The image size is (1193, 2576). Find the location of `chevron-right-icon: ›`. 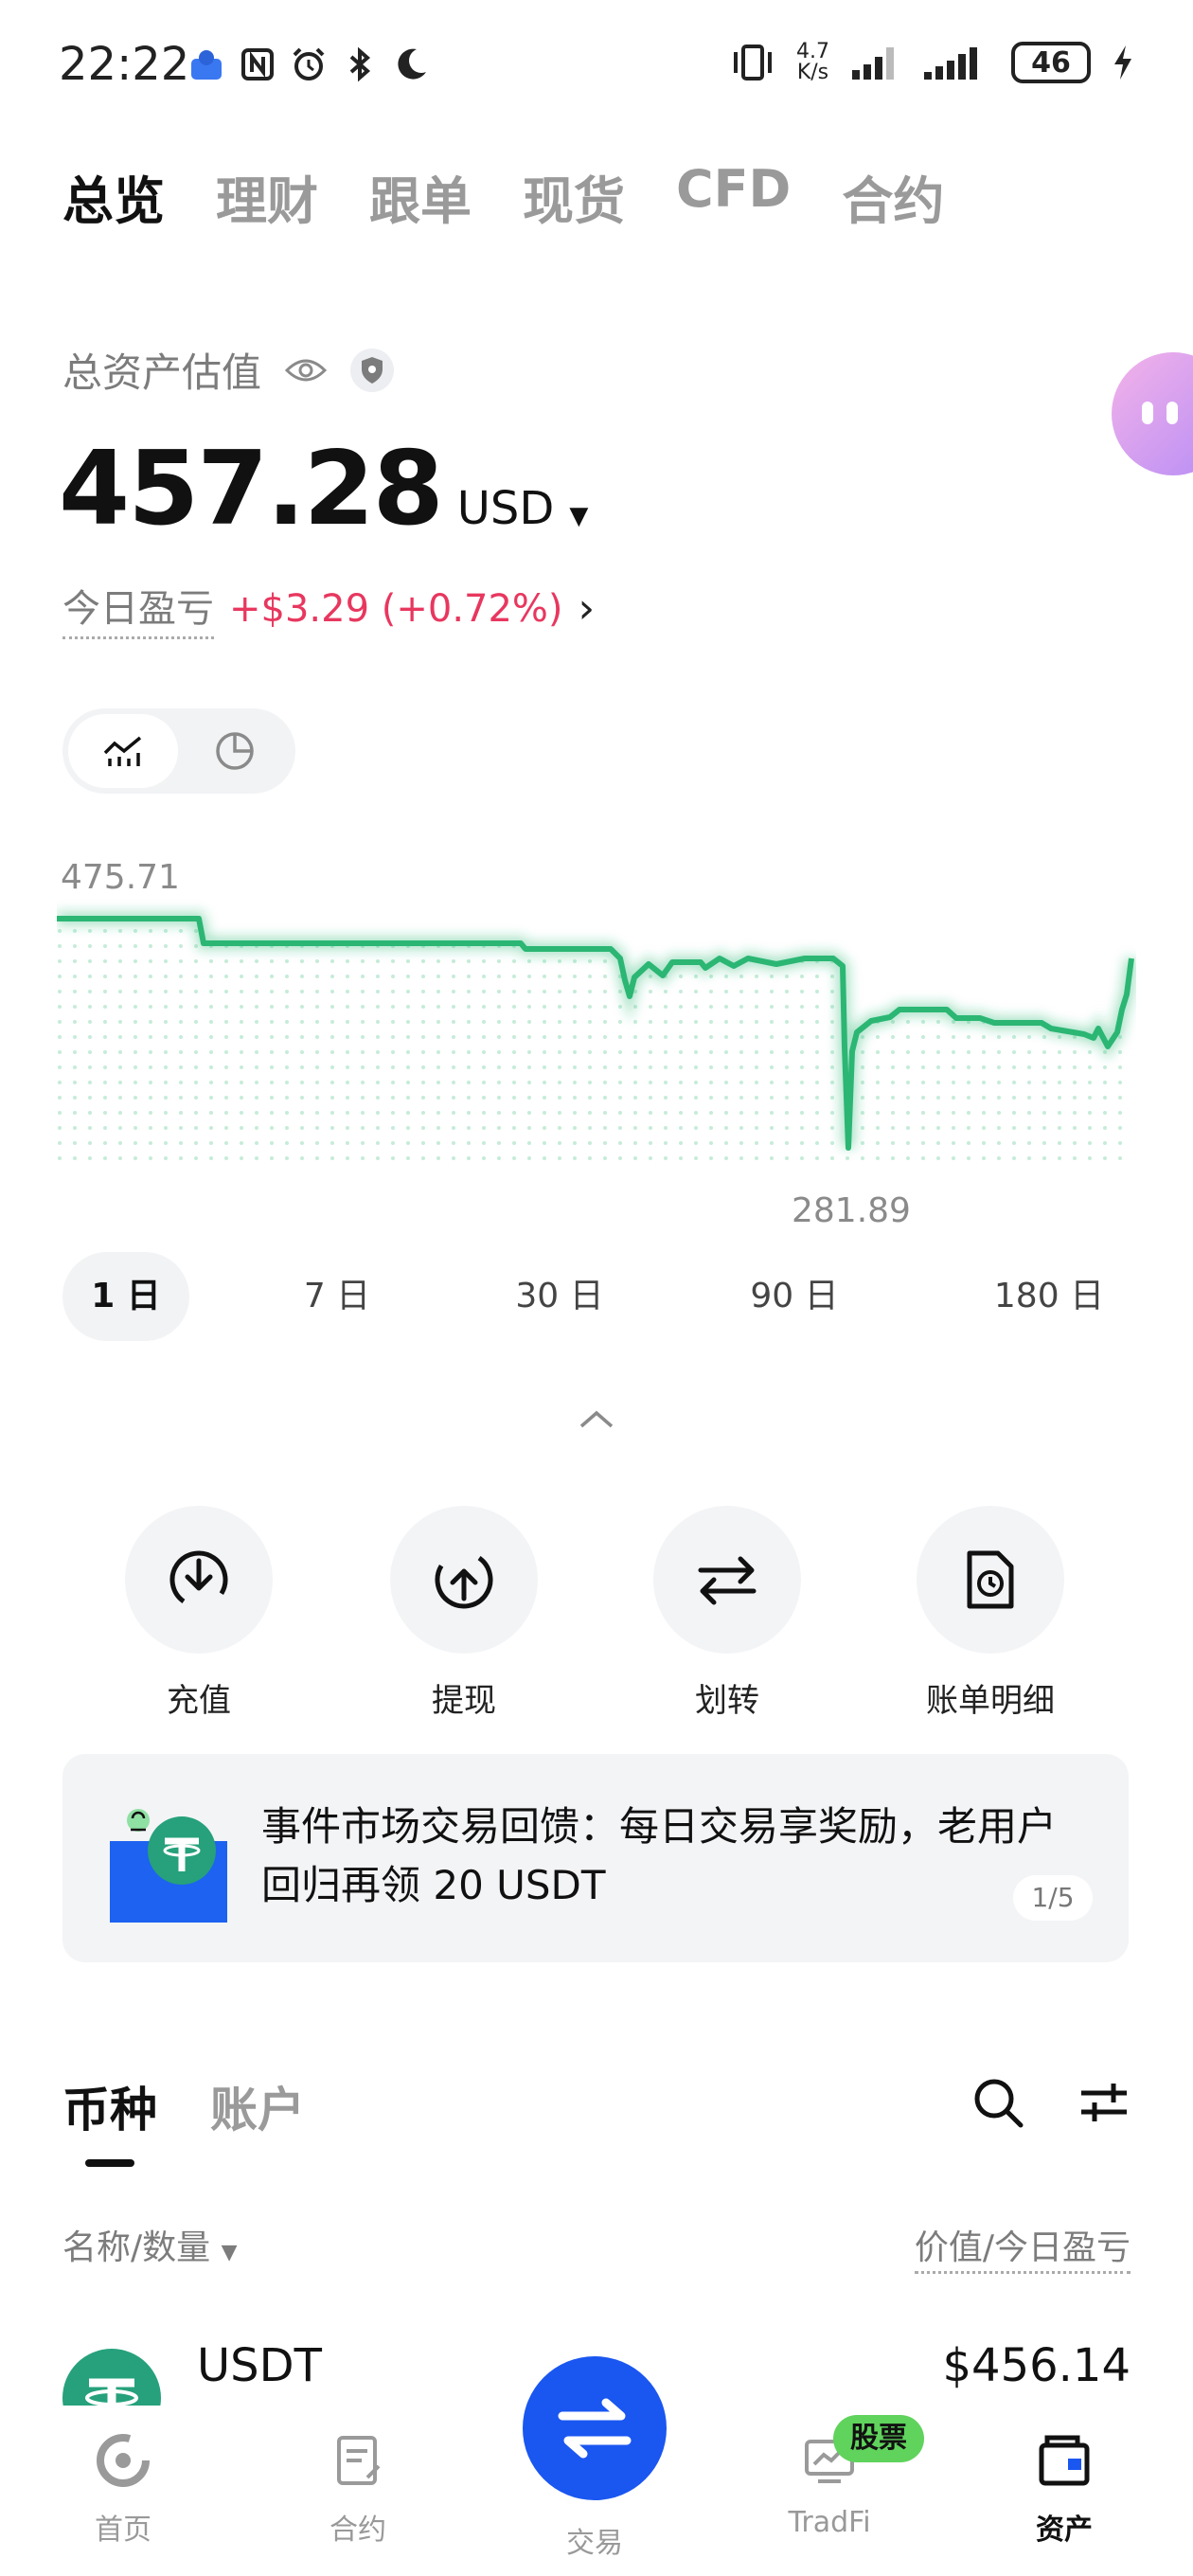

chevron-right-icon: › is located at coordinates (587, 608).